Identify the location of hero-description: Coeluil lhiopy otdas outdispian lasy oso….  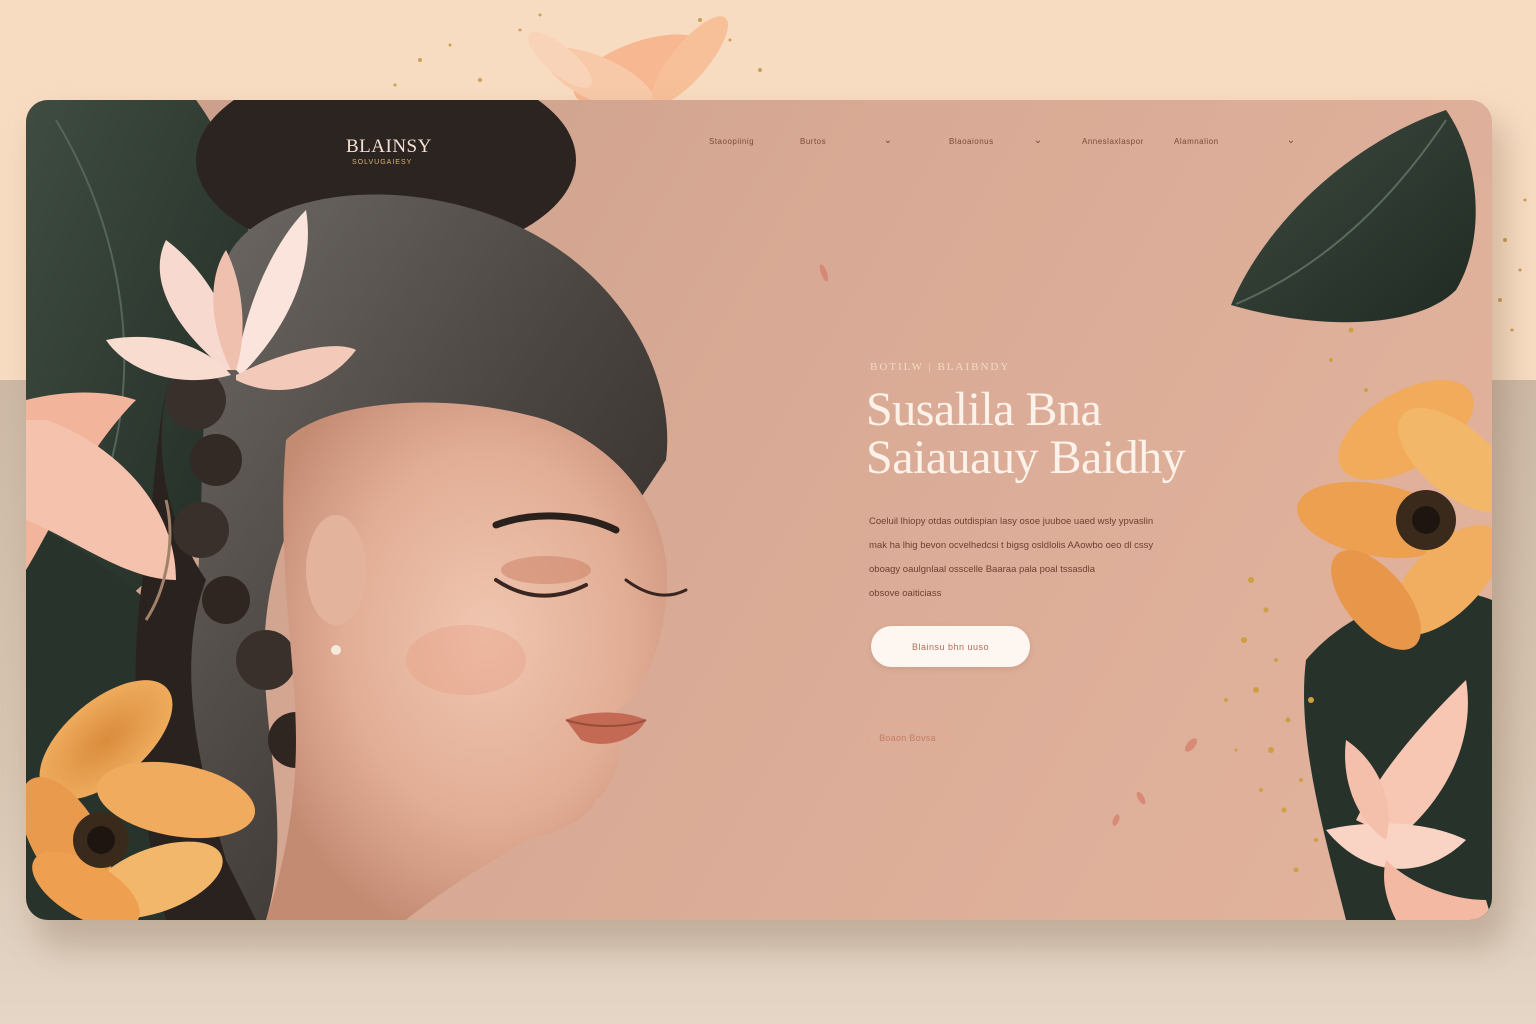
(1039, 558).